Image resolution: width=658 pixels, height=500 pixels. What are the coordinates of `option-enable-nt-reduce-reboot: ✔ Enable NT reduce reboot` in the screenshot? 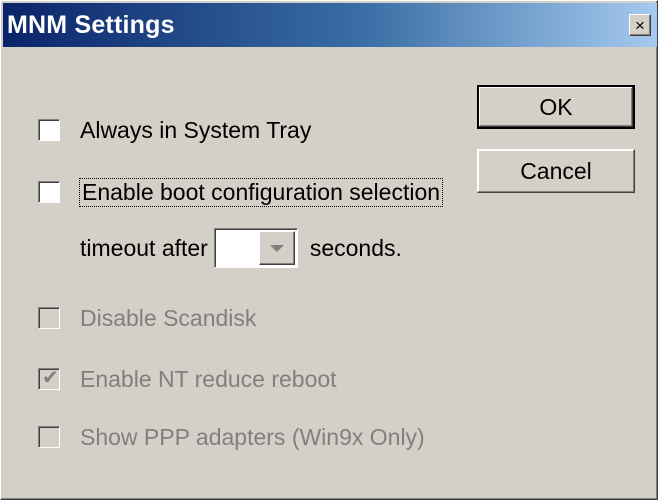 It's located at (187, 379).